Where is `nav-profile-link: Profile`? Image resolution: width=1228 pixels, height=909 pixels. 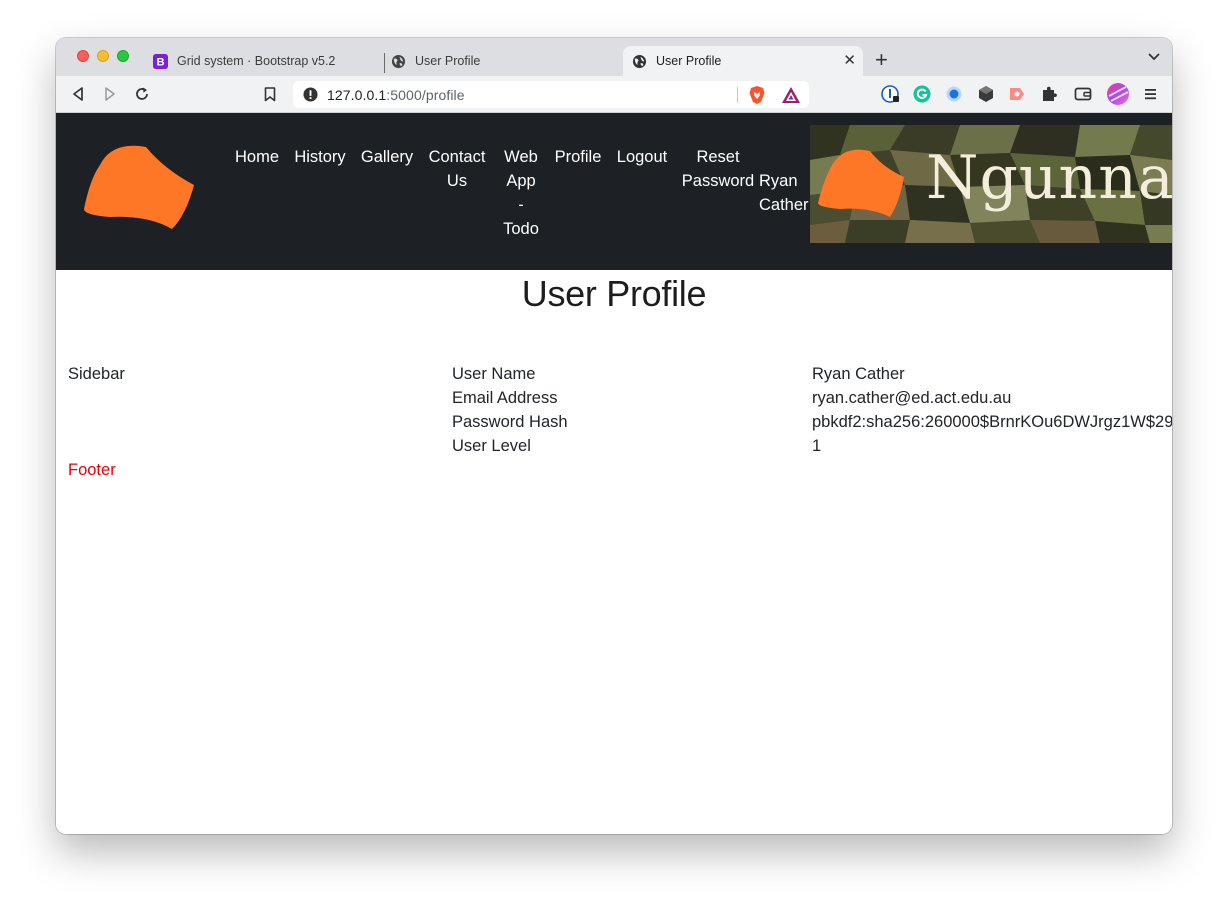
nav-profile-link: Profile is located at coordinates (578, 157).